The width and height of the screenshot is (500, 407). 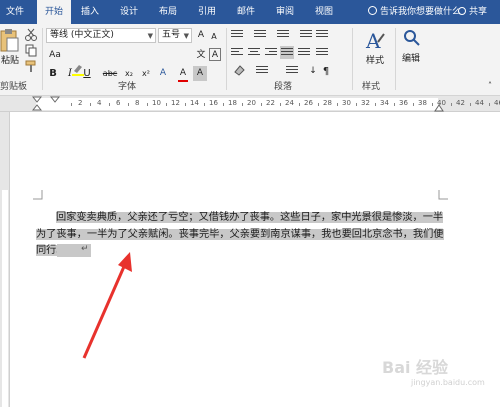 What do you see at coordinates (322, 53) in the screenshot?
I see `line-spacing-icon` at bounding box center [322, 53].